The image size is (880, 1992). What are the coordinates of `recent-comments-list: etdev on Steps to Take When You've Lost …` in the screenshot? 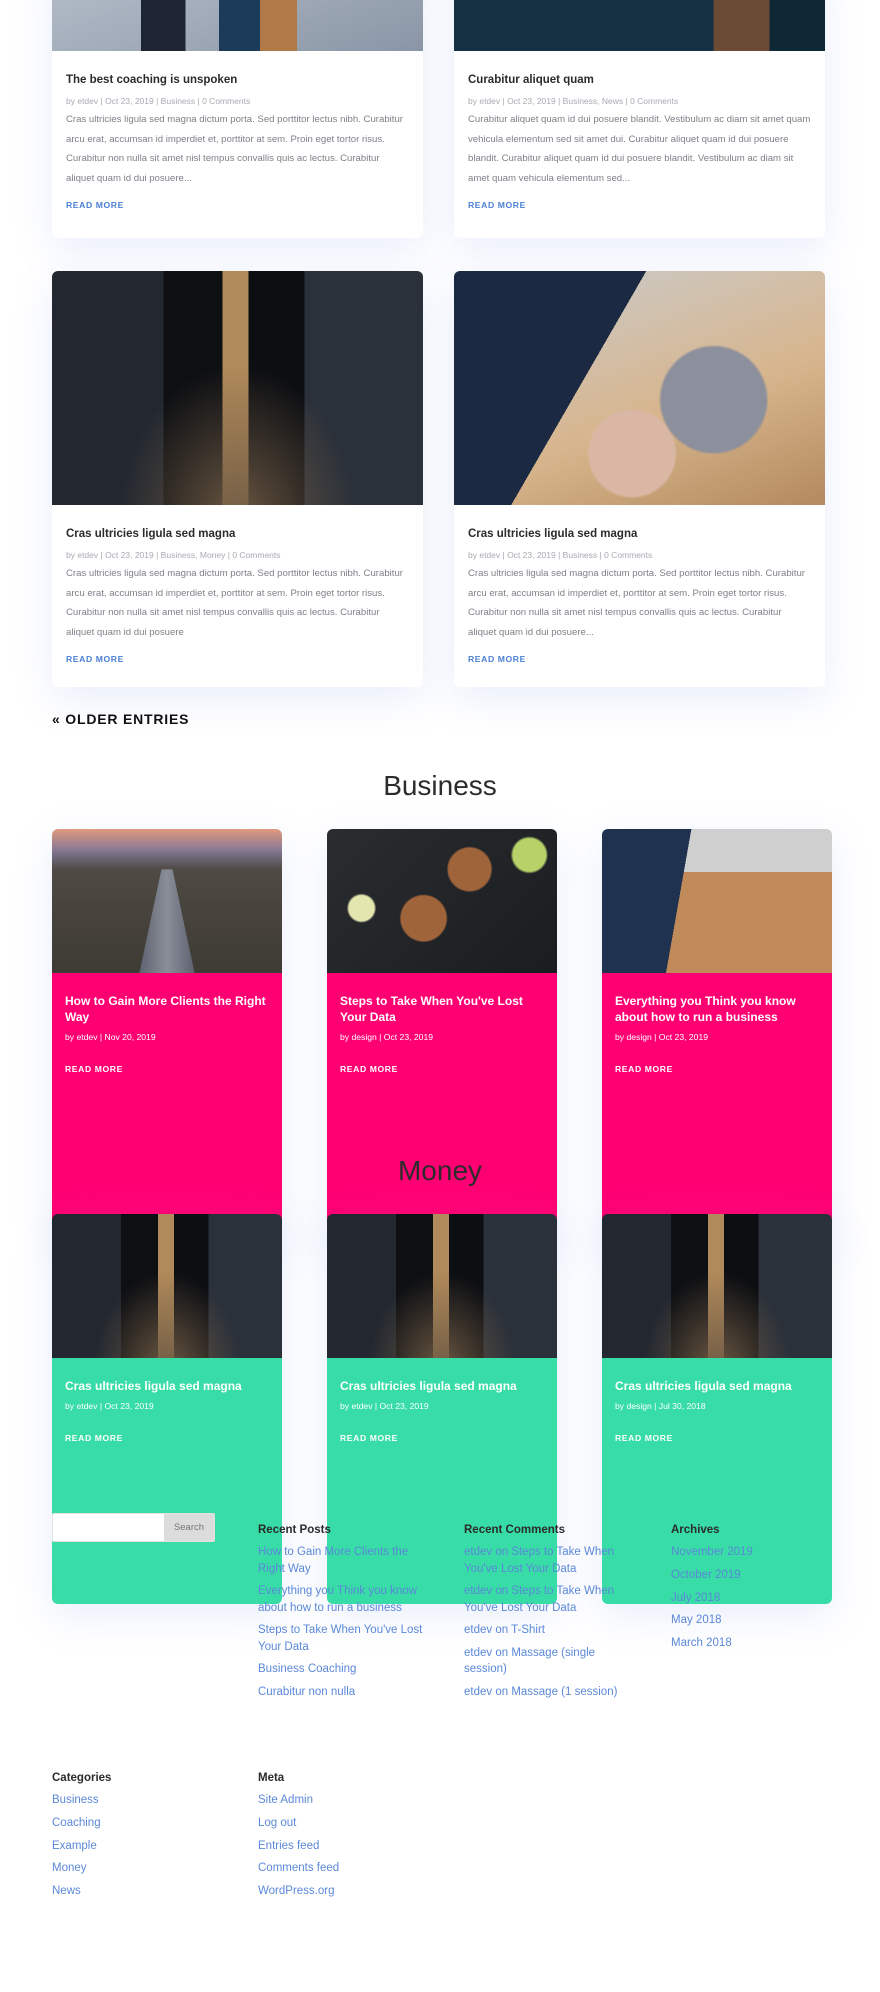 It's located at (549, 1622).